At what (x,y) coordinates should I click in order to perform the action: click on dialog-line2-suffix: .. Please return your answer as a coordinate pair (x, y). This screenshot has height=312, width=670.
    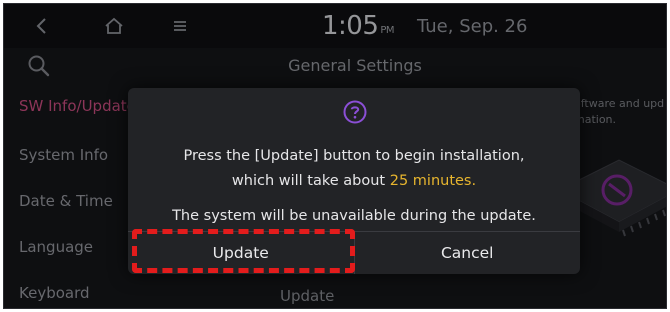
    Looking at the image, I should click on (474, 181).